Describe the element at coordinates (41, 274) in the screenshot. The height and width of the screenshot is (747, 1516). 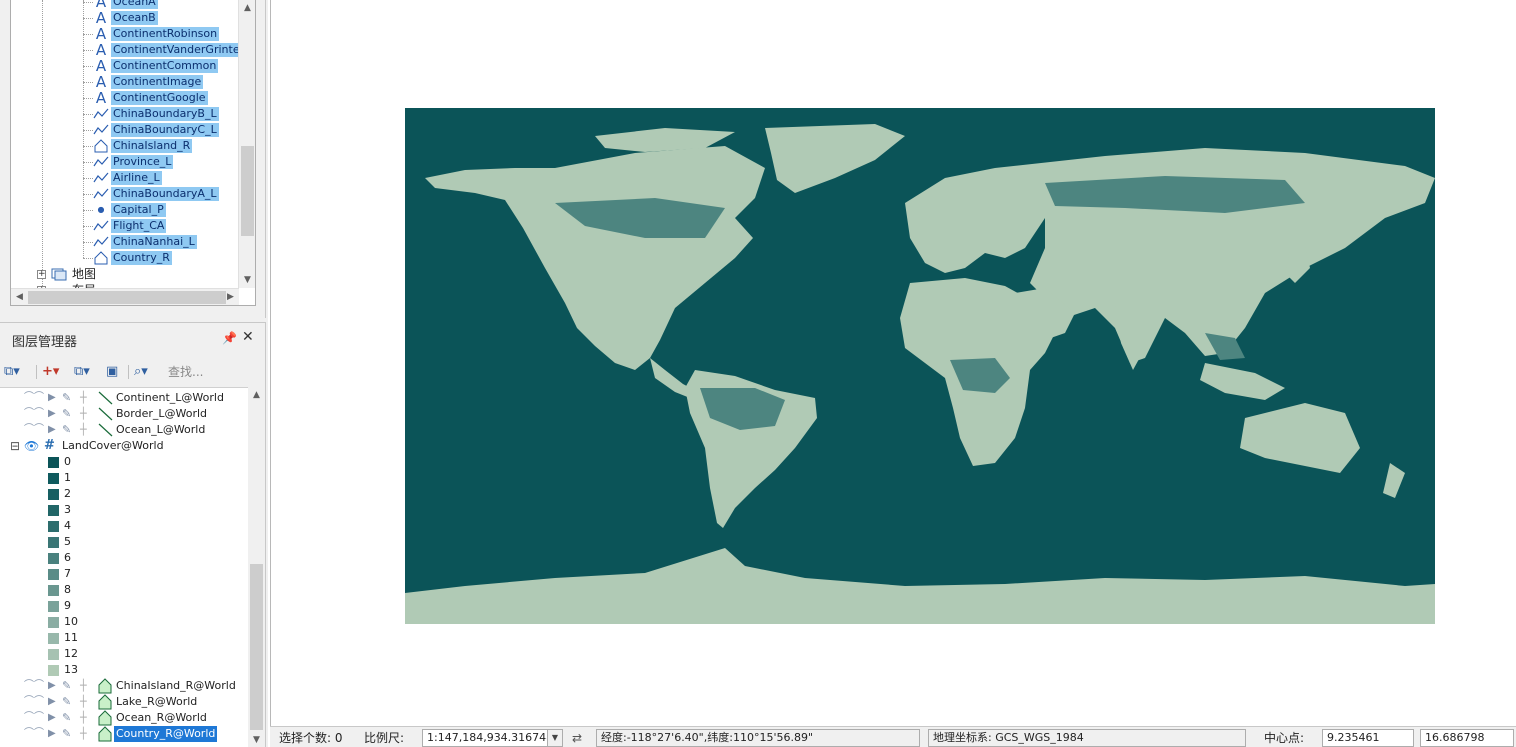
I see `expand-icon: +` at that location.